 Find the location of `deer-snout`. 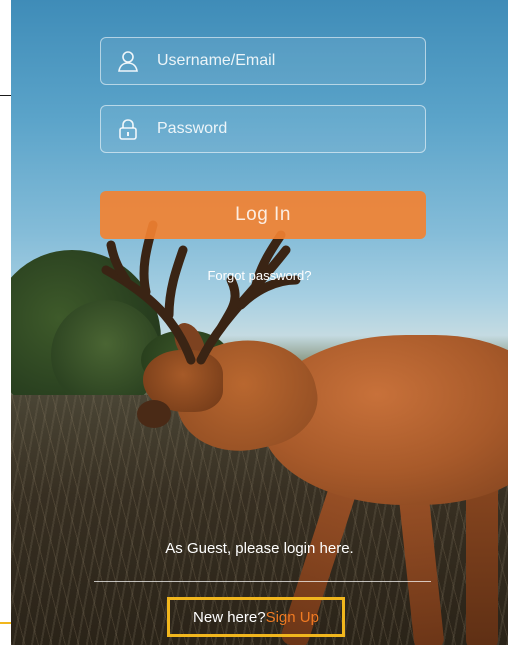

deer-snout is located at coordinates (154, 414).